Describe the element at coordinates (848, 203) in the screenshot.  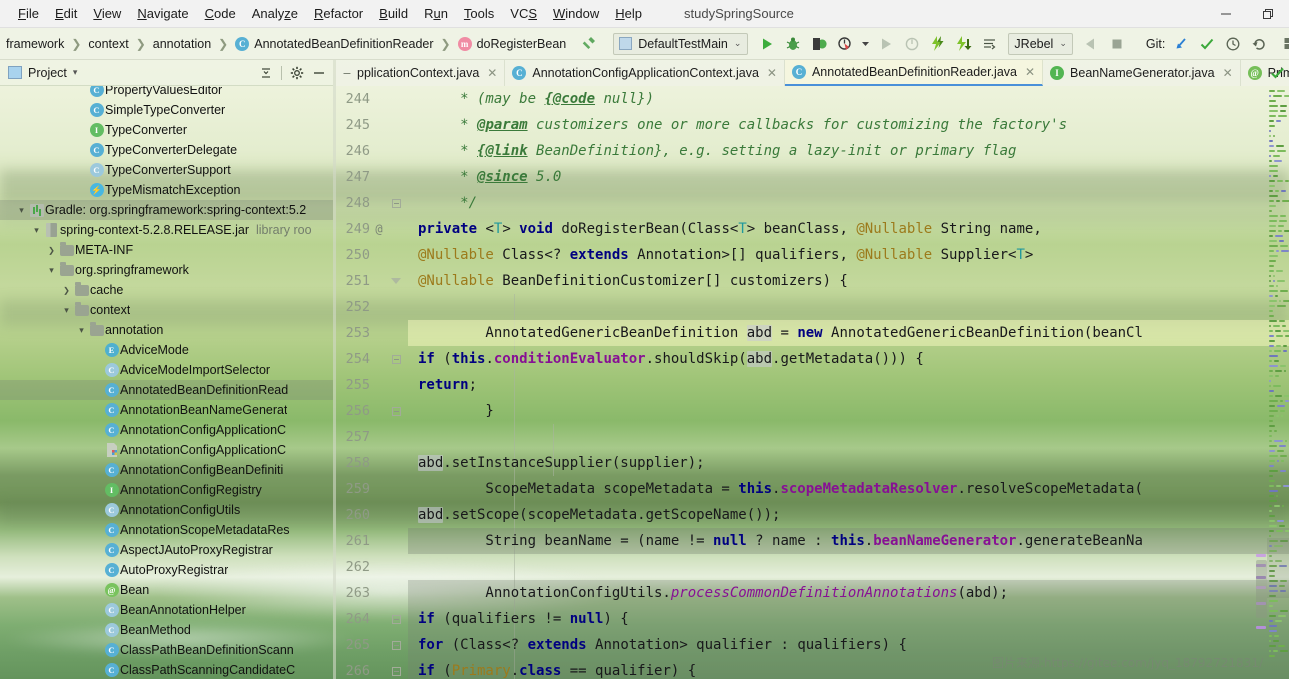
I see `code-line: */` at that location.